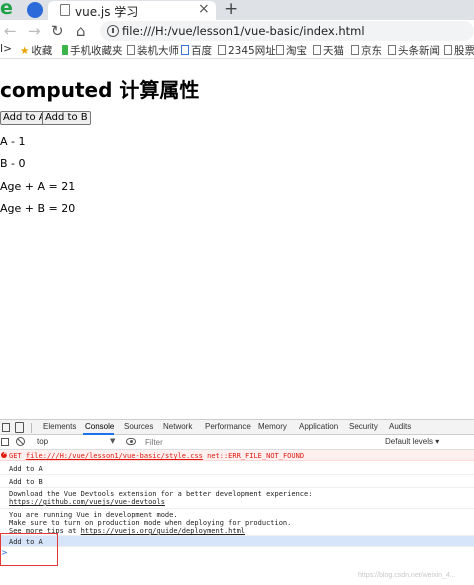 This screenshot has height=585, width=474. What do you see at coordinates (177, 426) in the screenshot?
I see `tab-network: Network` at bounding box center [177, 426].